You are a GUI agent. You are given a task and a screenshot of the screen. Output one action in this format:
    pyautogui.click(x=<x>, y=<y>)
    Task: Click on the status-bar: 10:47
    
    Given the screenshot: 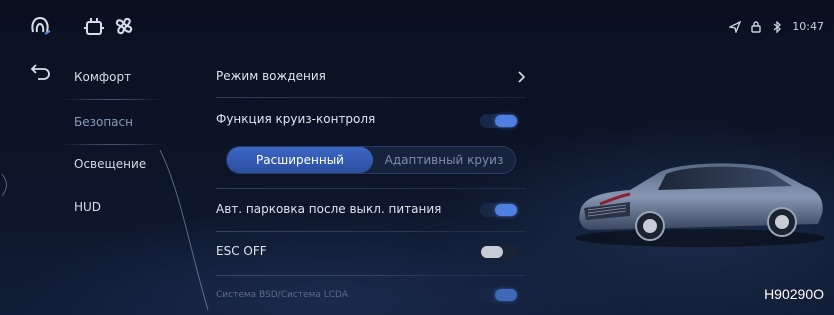 What is the action you would take?
    pyautogui.click(x=776, y=26)
    